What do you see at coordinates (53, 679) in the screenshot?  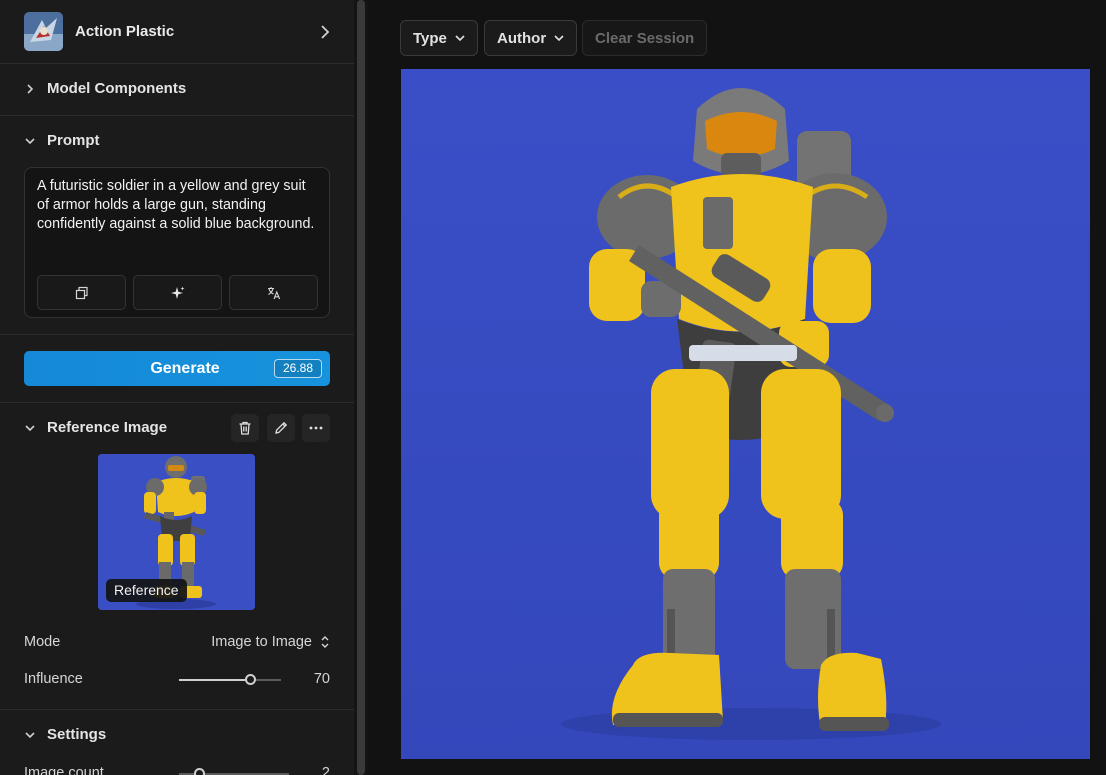 I see `influence-label: Influence` at bounding box center [53, 679].